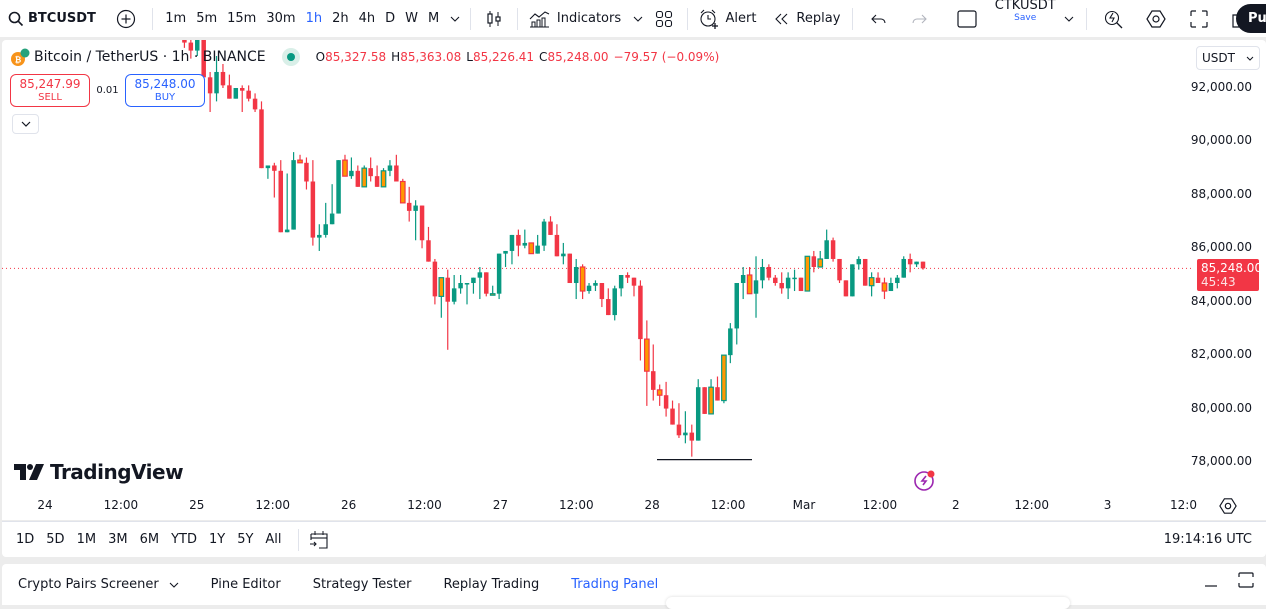 Image resolution: width=1266 pixels, height=609 pixels. What do you see at coordinates (51, 18) in the screenshot?
I see `symbol-search-button: BTCUSDT` at bounding box center [51, 18].